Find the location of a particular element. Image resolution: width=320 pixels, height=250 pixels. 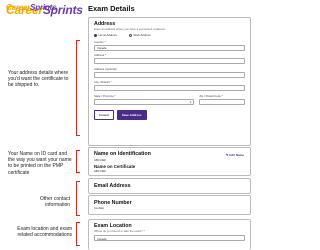

logo-footer-part-career: Career is located at coordinates (18, 7).